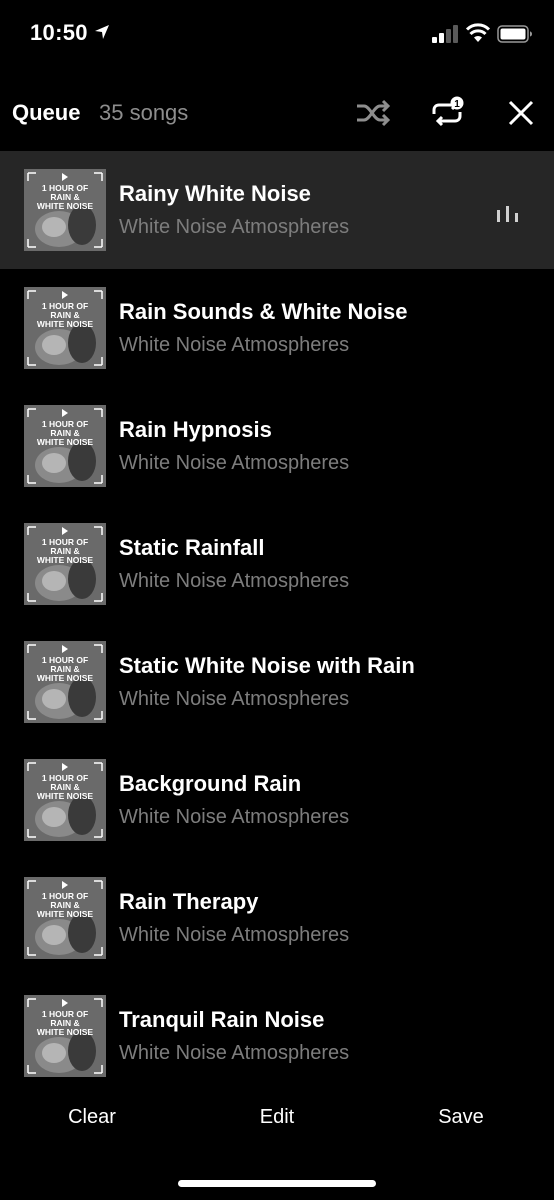  I want to click on repeat-one-icon: 1, so click(448, 111).